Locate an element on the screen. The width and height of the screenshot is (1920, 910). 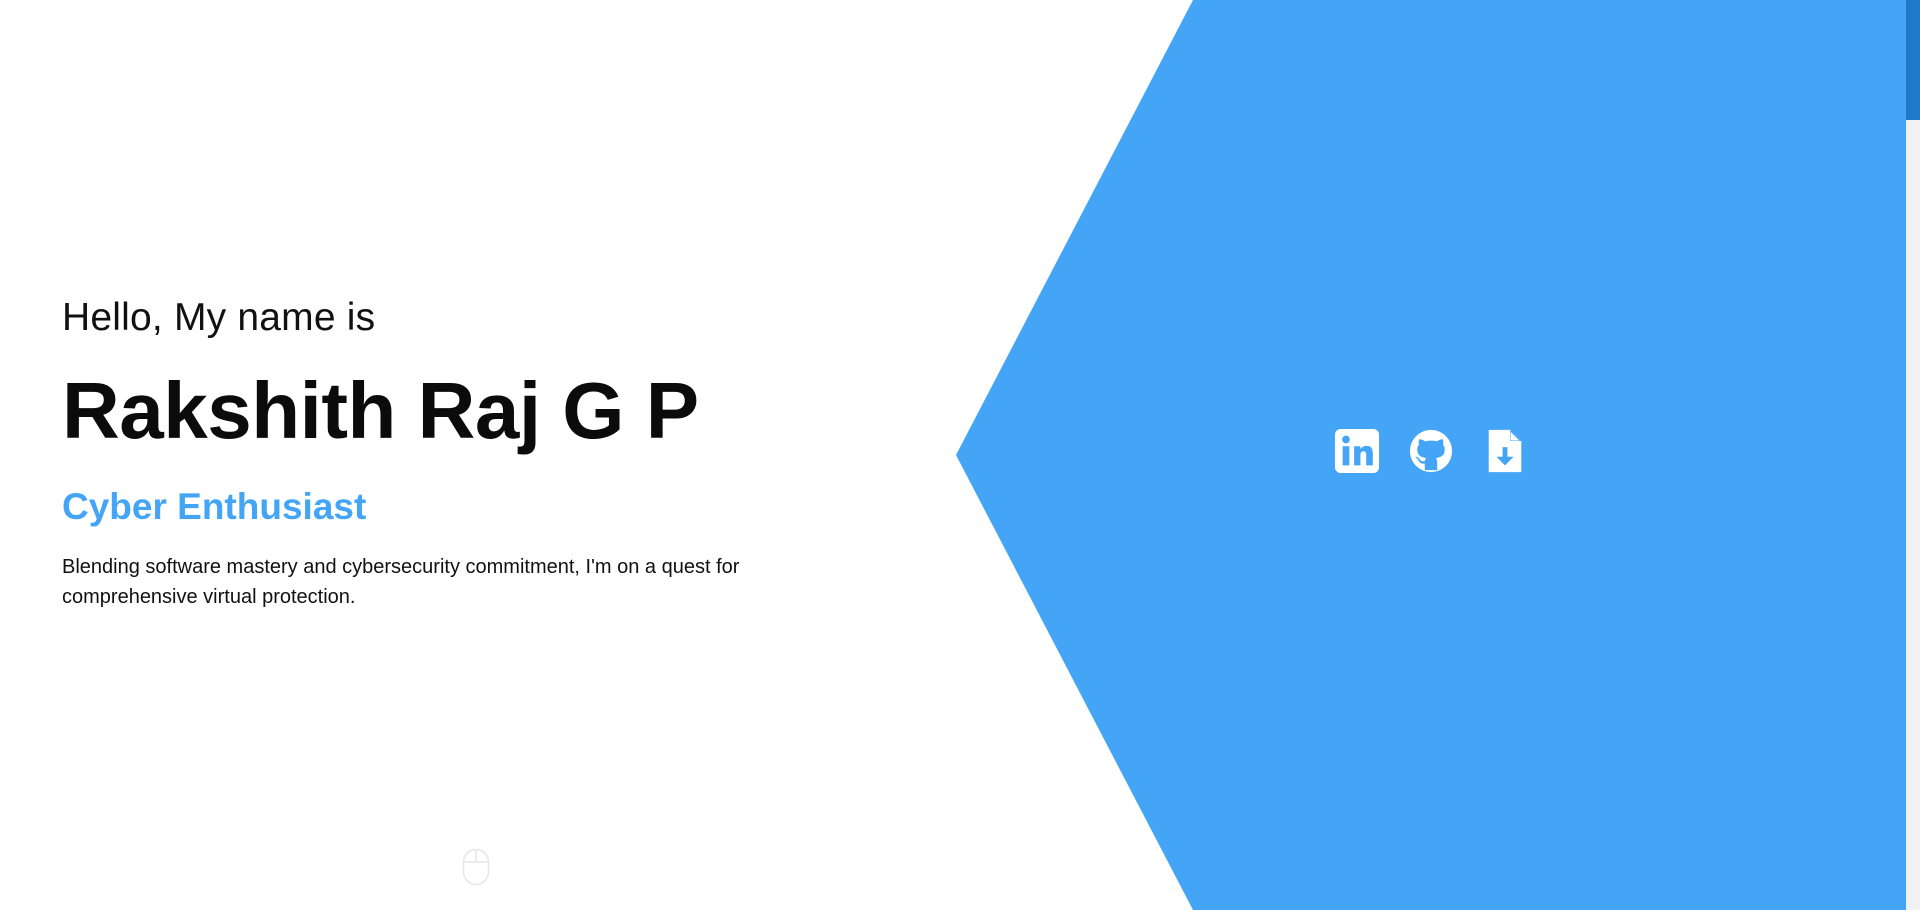
resume-download-icon is located at coordinates (1505, 451).